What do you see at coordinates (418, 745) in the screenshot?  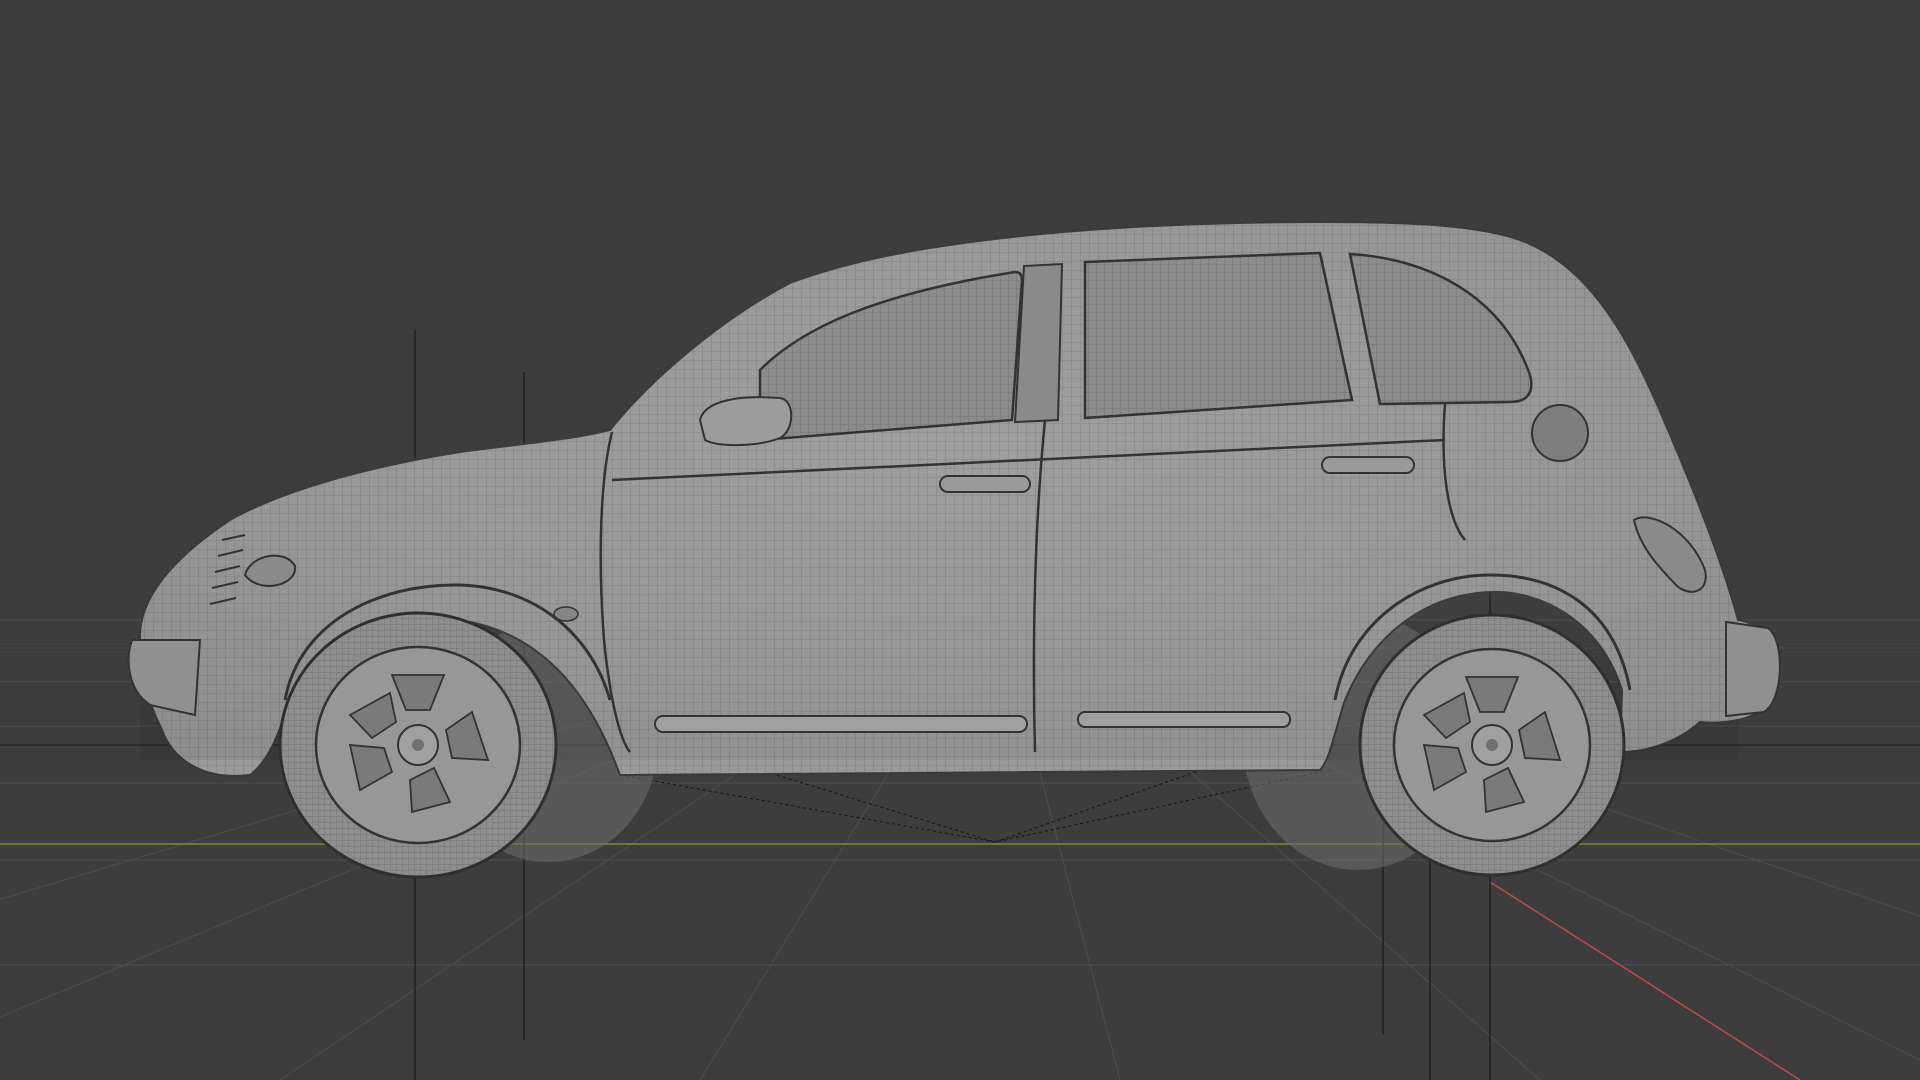 I see `front-wheel` at bounding box center [418, 745].